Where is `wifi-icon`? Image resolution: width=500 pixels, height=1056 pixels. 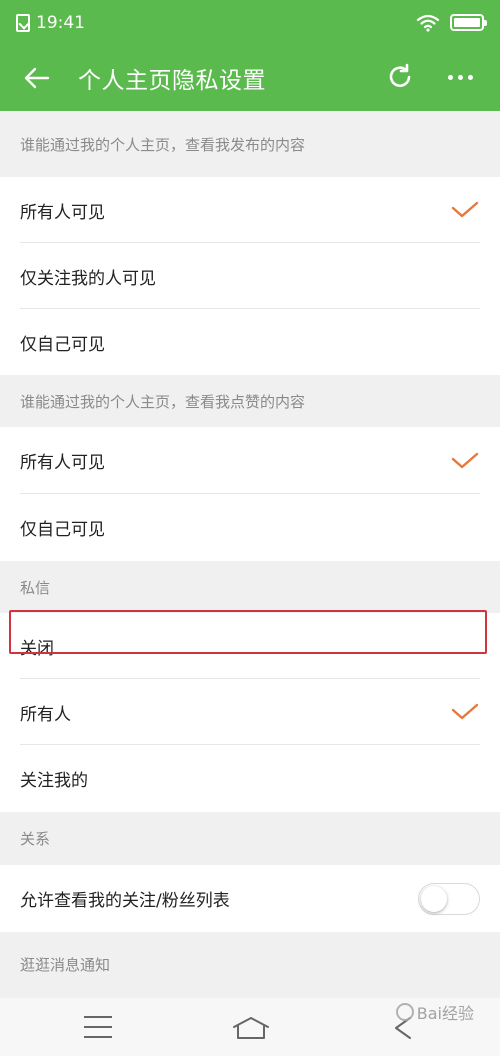
wifi-icon is located at coordinates (428, 23).